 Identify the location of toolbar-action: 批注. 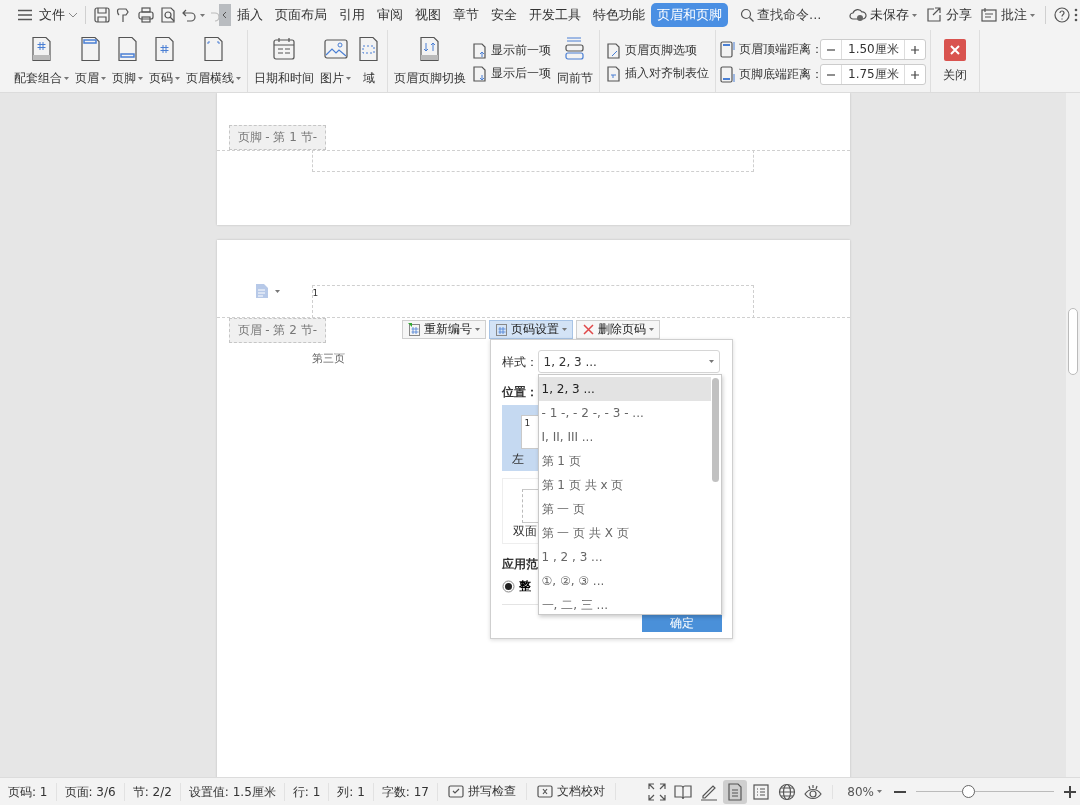
(1007, 15).